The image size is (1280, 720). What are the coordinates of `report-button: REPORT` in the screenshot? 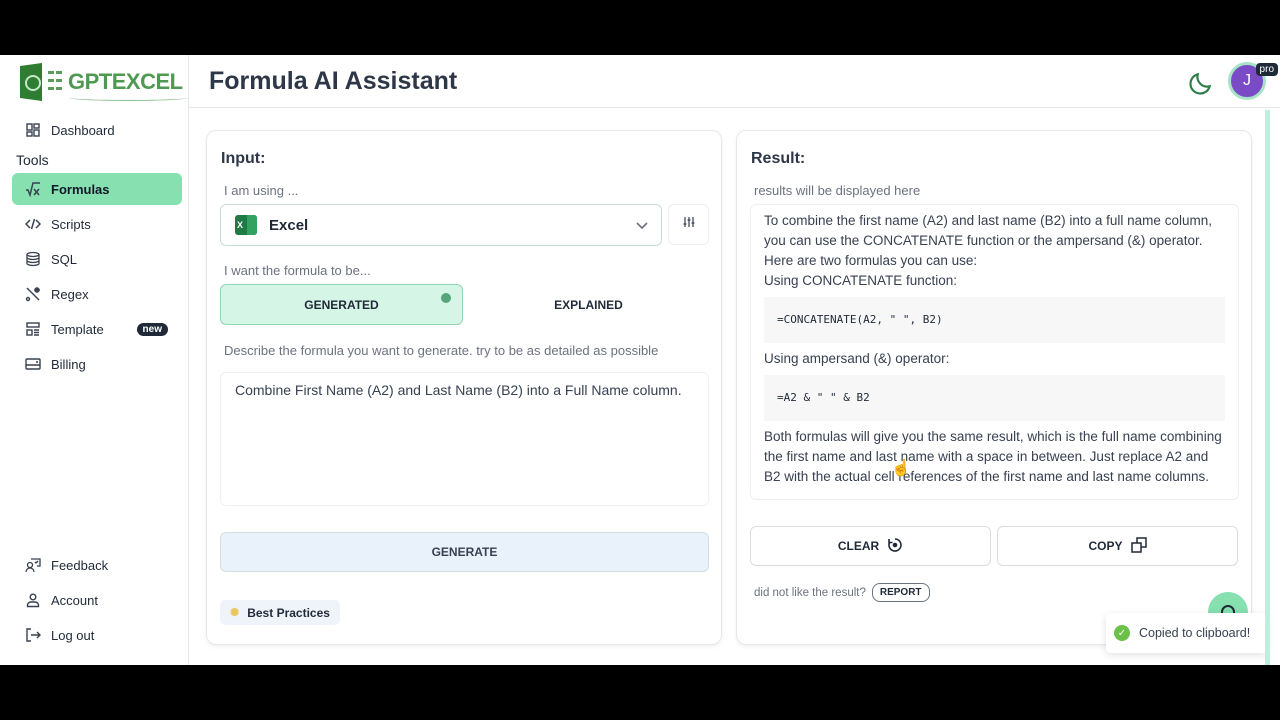 It's located at (900, 592).